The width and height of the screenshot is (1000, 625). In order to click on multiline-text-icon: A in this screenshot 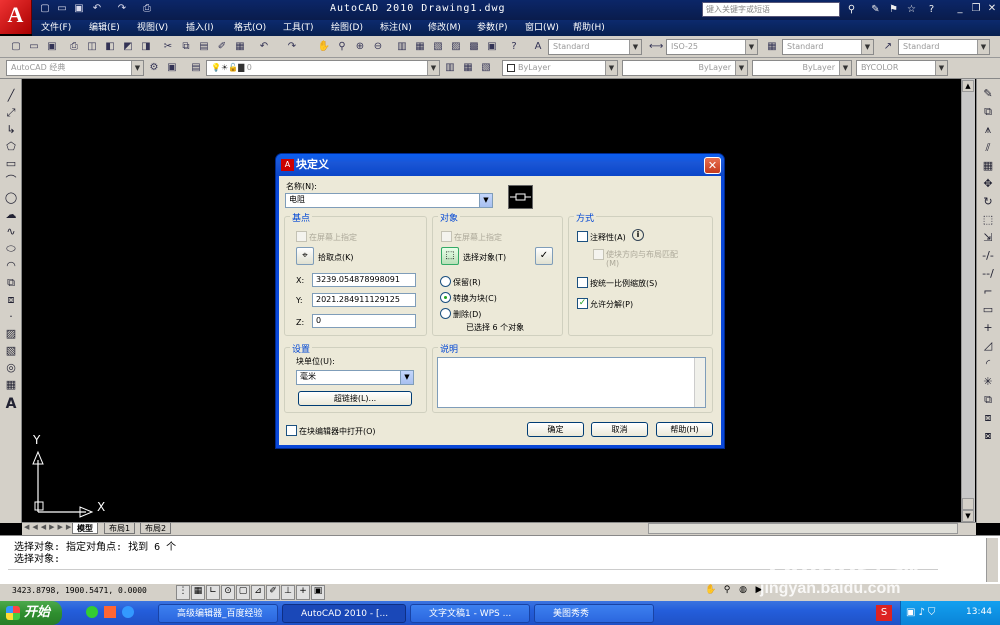, I will do `click(11, 404)`.